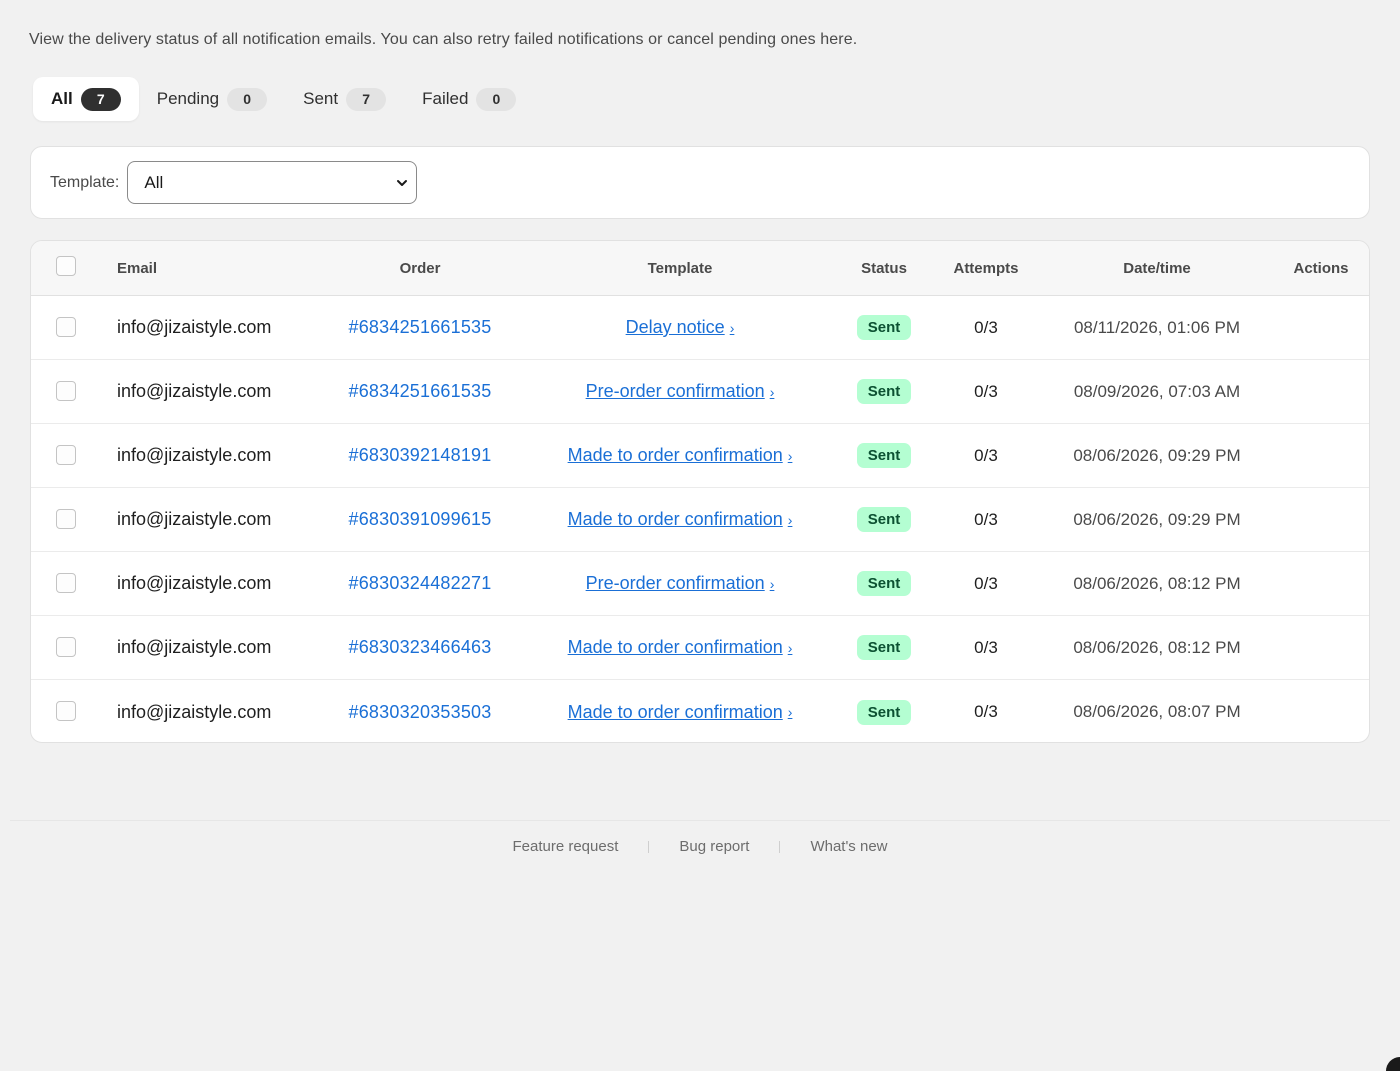  Describe the element at coordinates (420, 519) in the screenshot. I see `order-link: #6830391099615` at that location.